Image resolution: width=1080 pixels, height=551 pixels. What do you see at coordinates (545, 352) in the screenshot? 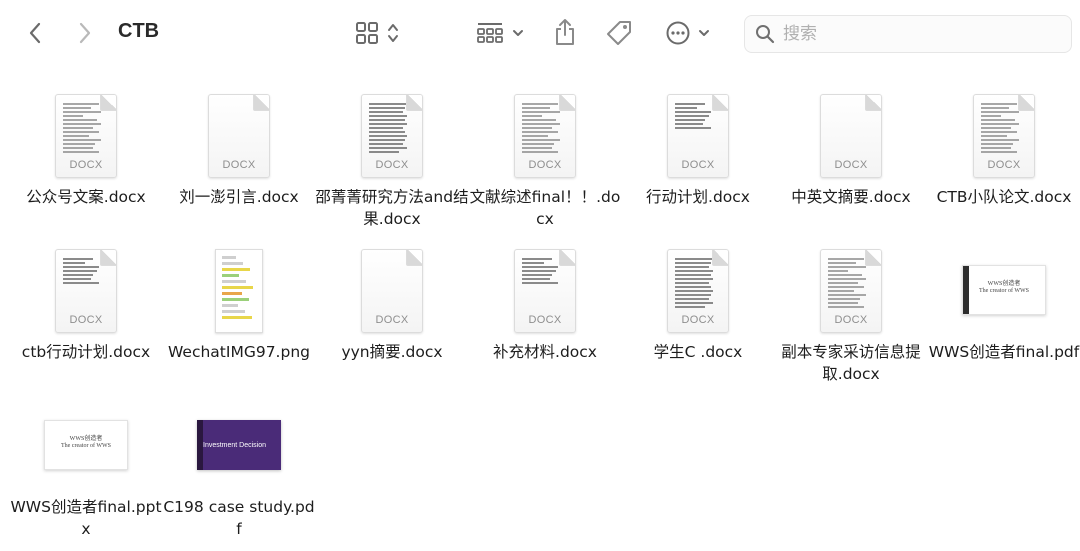
I see `file-name-label: 补充材料.docx` at bounding box center [545, 352].